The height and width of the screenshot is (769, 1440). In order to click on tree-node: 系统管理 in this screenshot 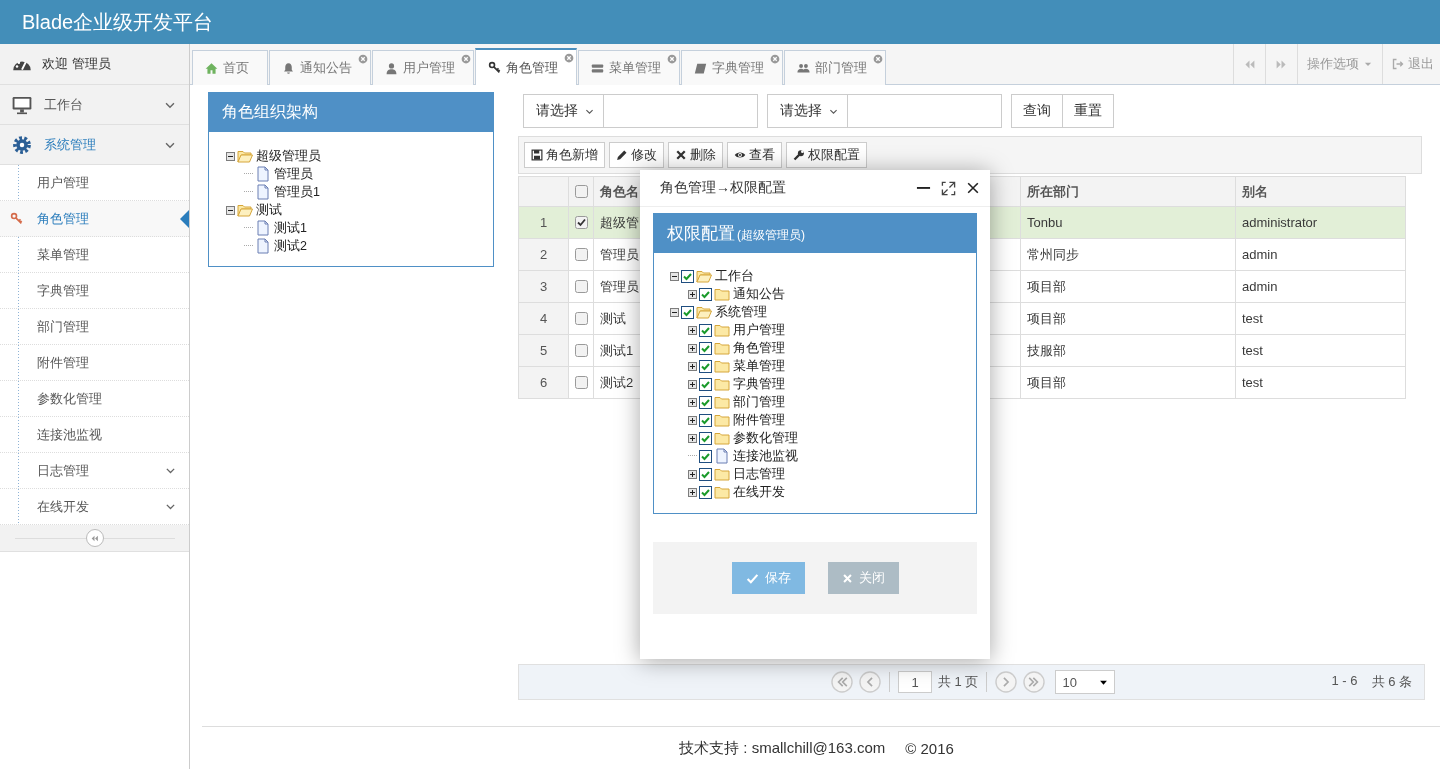, I will do `click(740, 312)`.